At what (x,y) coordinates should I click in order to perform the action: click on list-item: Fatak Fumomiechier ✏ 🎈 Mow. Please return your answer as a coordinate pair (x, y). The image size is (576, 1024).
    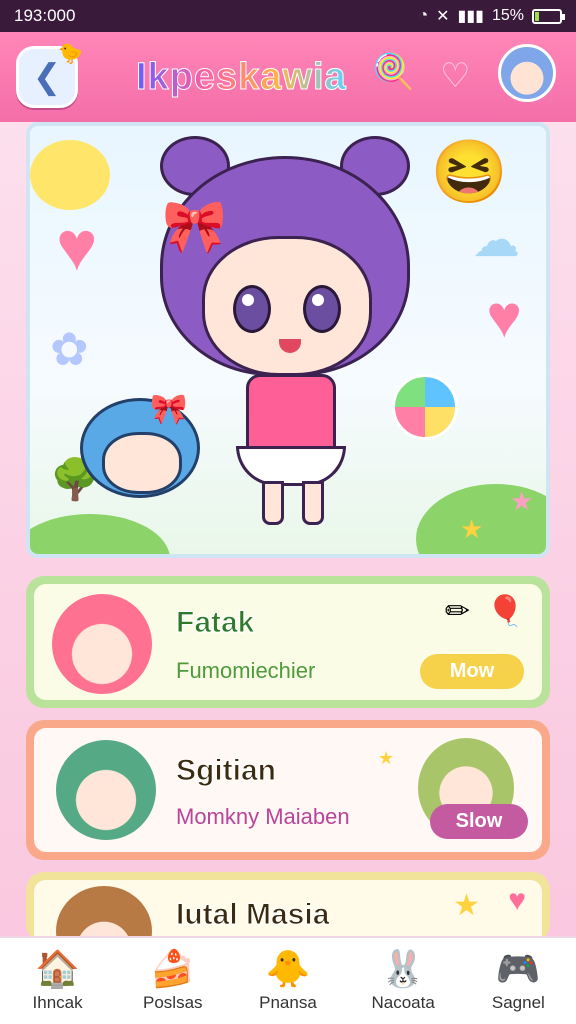
    Looking at the image, I should click on (288, 642).